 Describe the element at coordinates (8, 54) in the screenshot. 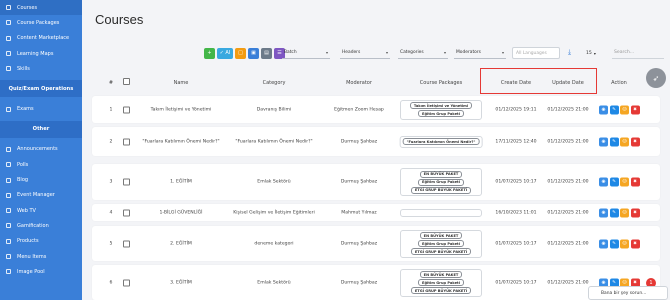

I see `map-icon` at that location.